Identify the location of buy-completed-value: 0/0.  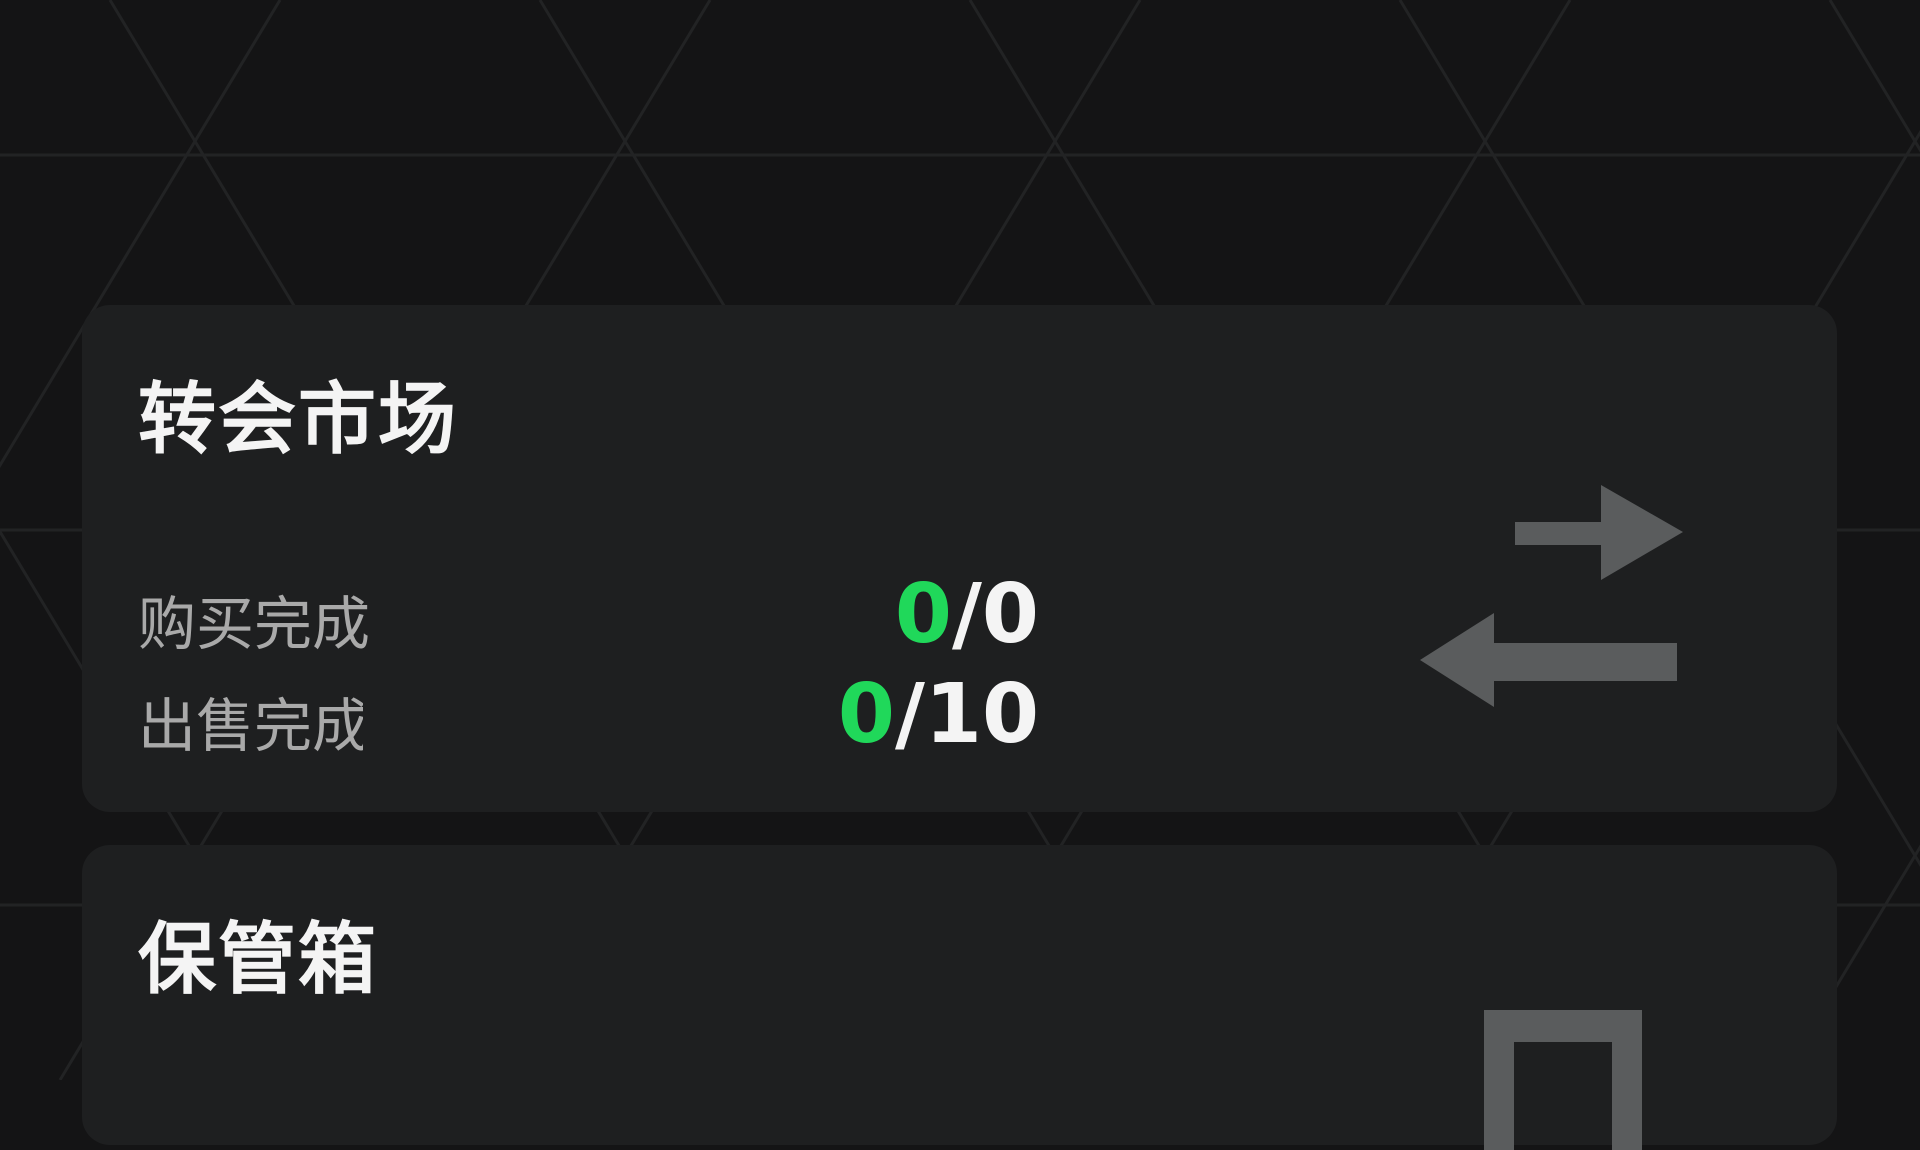
(967, 614).